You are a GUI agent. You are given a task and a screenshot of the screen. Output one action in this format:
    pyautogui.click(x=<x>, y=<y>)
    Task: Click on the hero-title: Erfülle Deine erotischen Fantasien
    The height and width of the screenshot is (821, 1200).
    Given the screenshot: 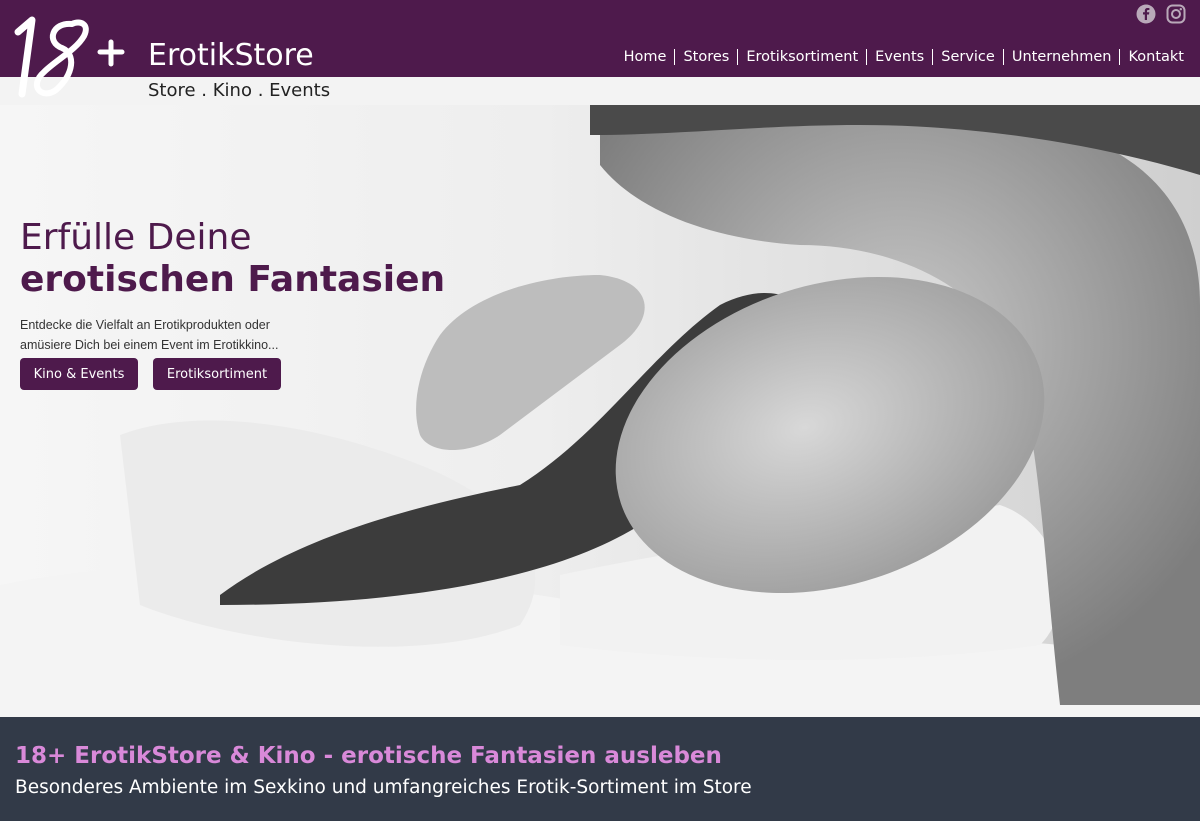 What is the action you would take?
    pyautogui.click(x=232, y=259)
    